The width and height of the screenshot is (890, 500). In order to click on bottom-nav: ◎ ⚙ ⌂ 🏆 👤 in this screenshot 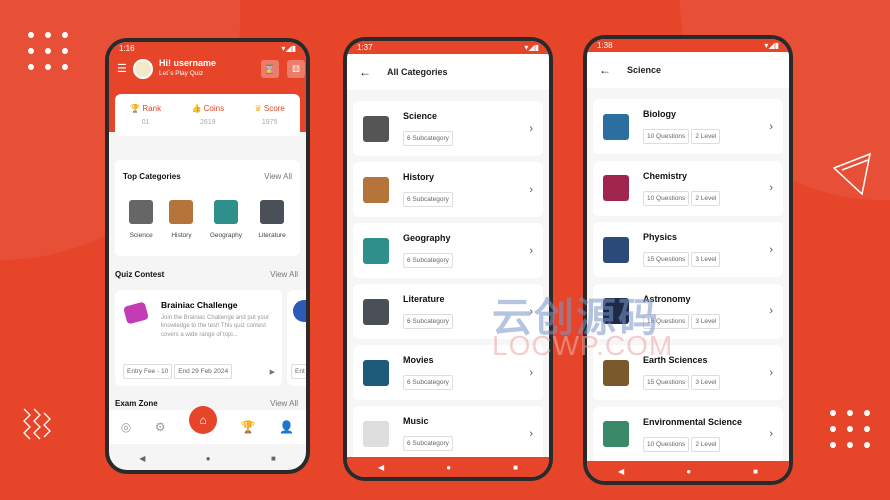, I will do `click(207, 425)`.